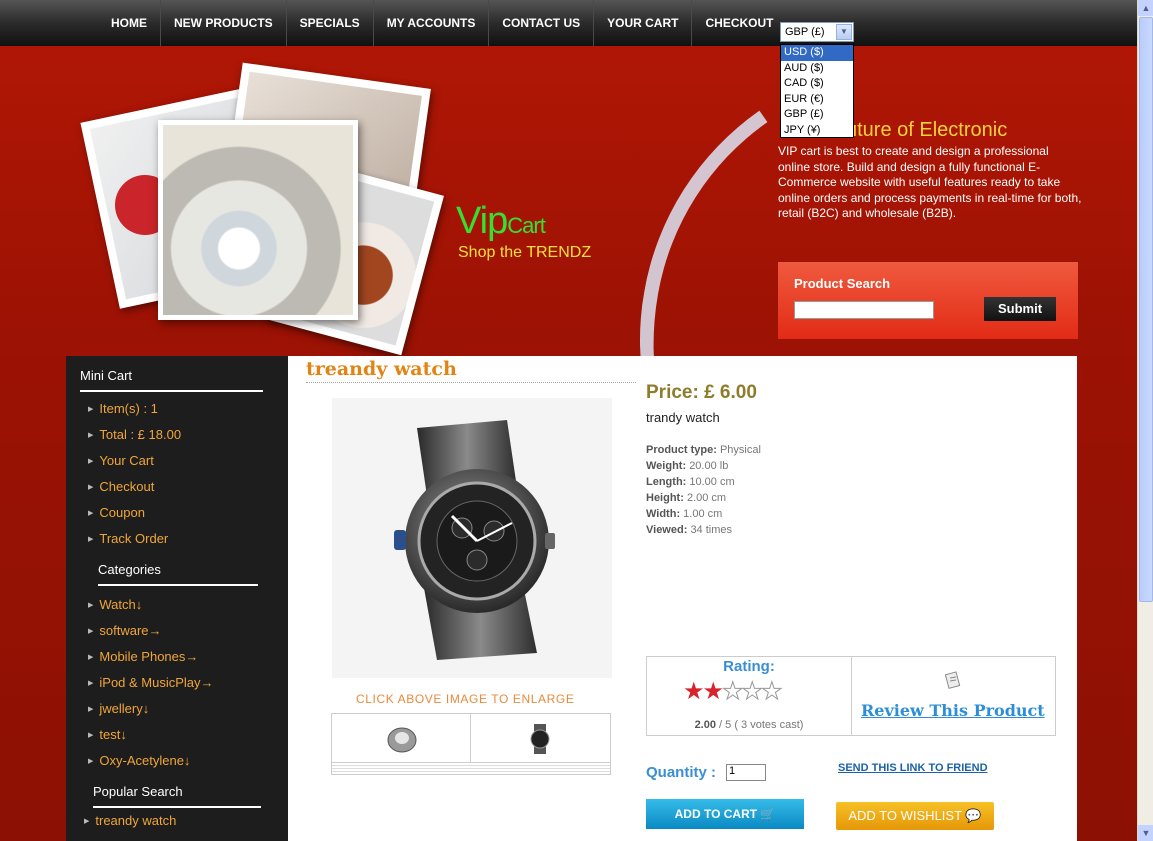  I want to click on quantity-label: Quantity :, so click(681, 772).